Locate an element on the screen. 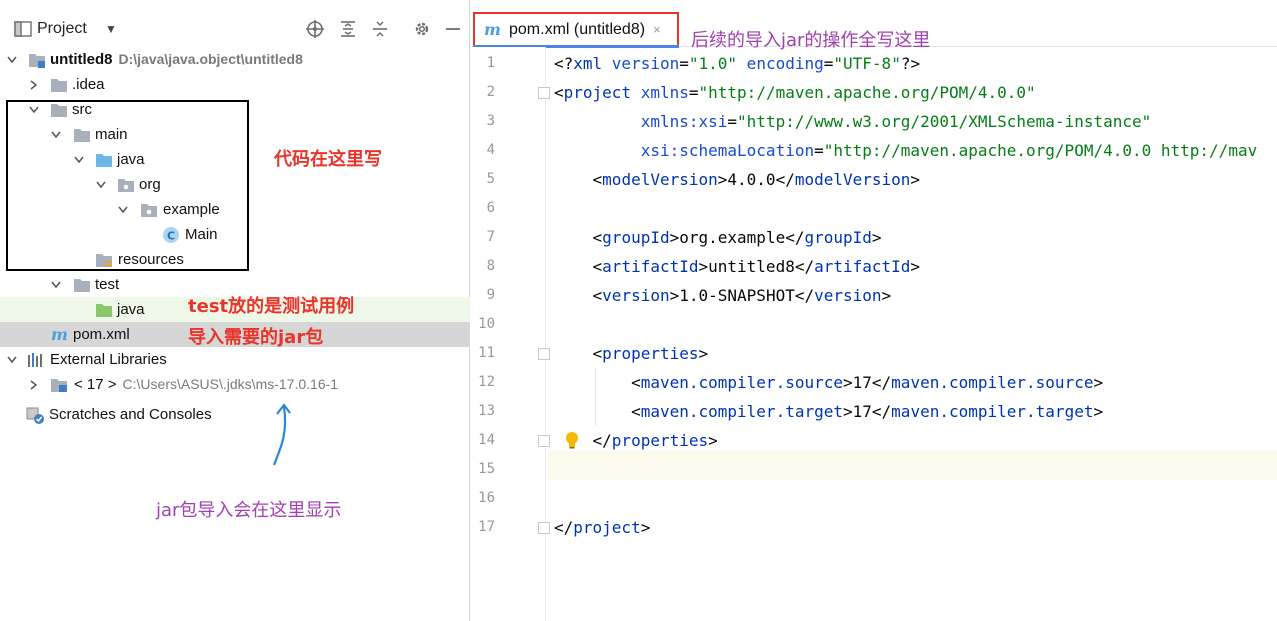 This screenshot has height=621, width=1277. line-number: 9 is located at coordinates (490, 295).